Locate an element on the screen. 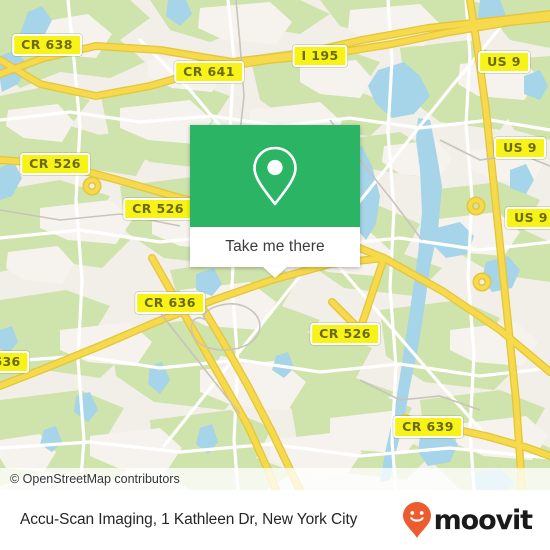 The image size is (550, 550). moovit-wordmark: moovit is located at coordinates (483, 520).